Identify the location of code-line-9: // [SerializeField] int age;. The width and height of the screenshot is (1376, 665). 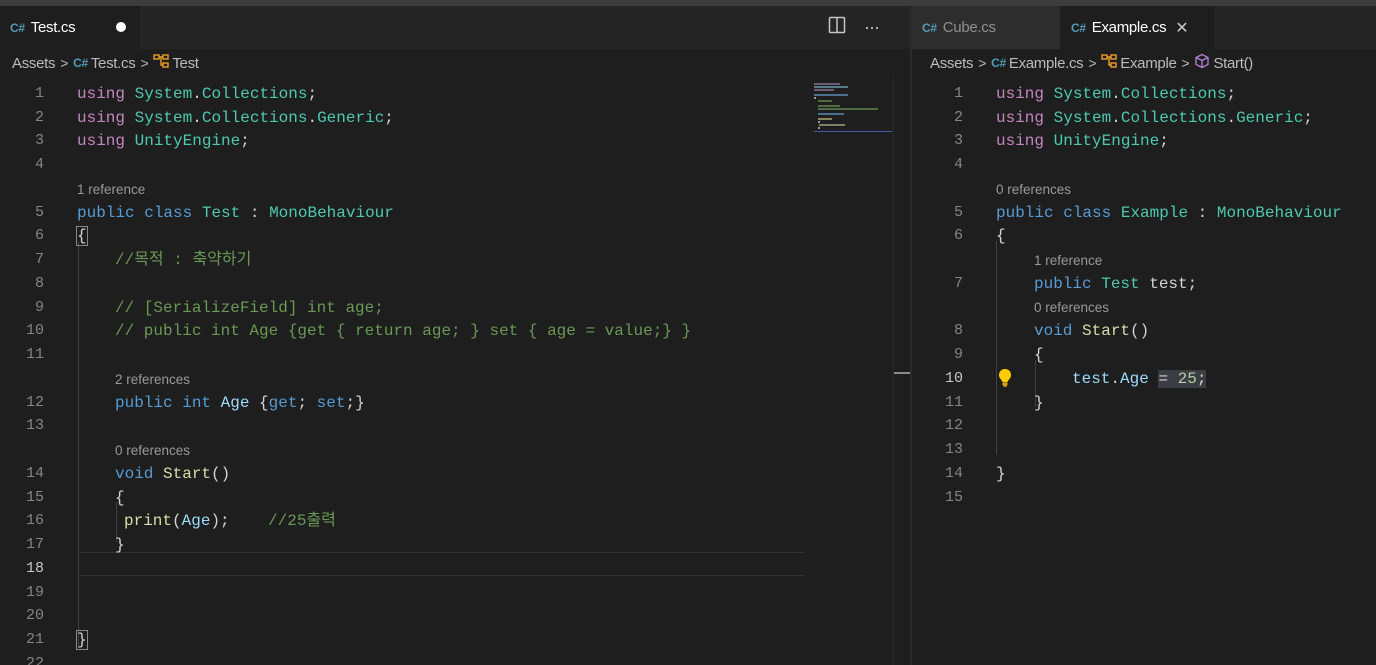
(249, 308).